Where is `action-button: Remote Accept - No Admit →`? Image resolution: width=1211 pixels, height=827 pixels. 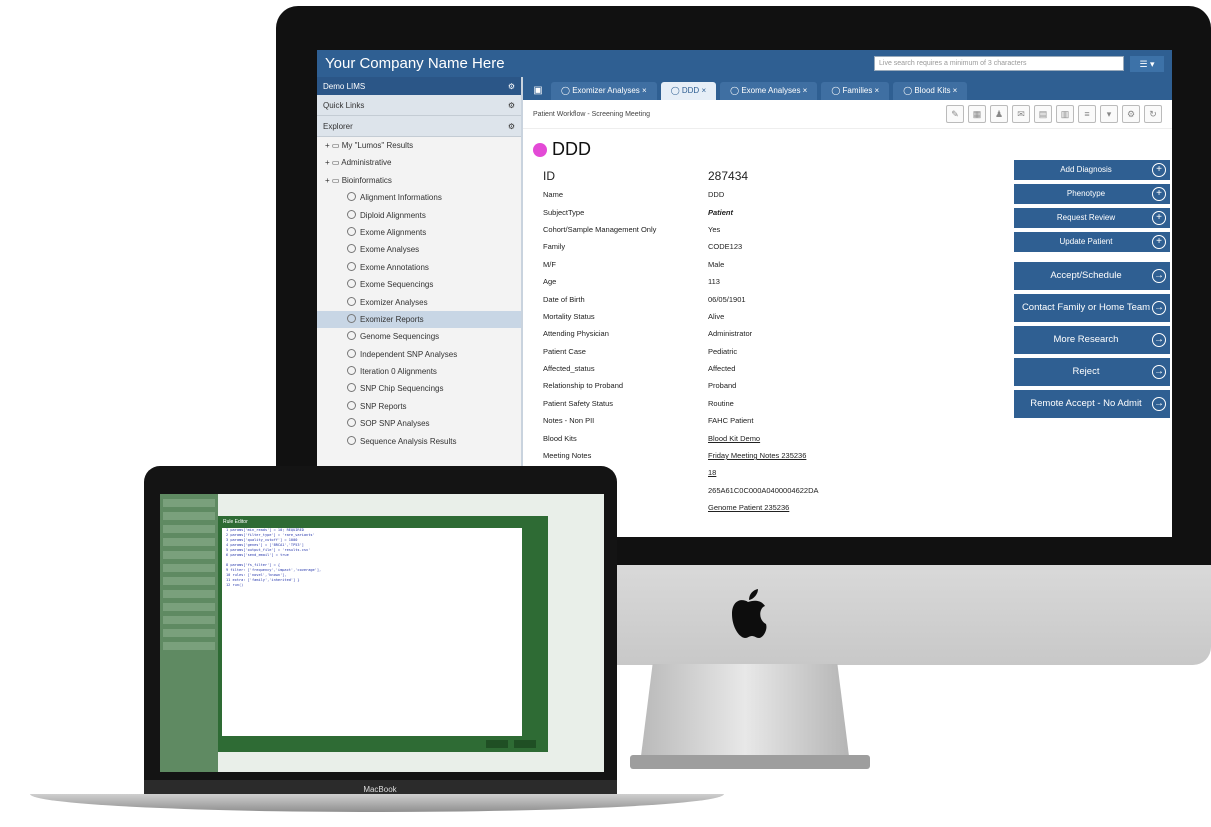 action-button: Remote Accept - No Admit → is located at coordinates (1092, 404).